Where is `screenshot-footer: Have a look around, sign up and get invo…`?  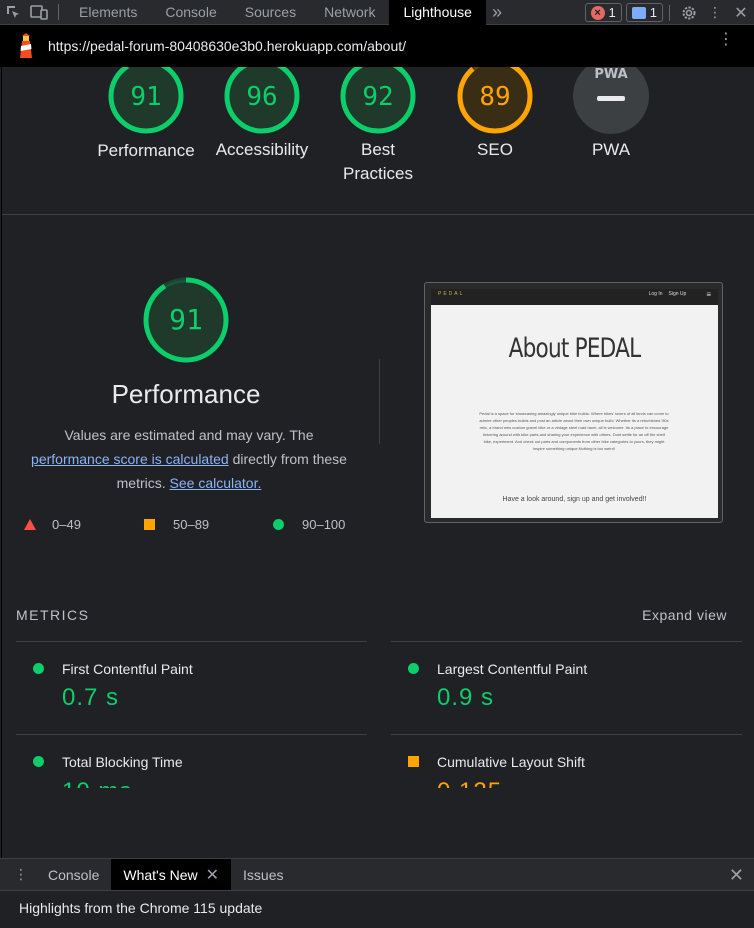 screenshot-footer: Have a look around, sign up and get invo… is located at coordinates (574, 499).